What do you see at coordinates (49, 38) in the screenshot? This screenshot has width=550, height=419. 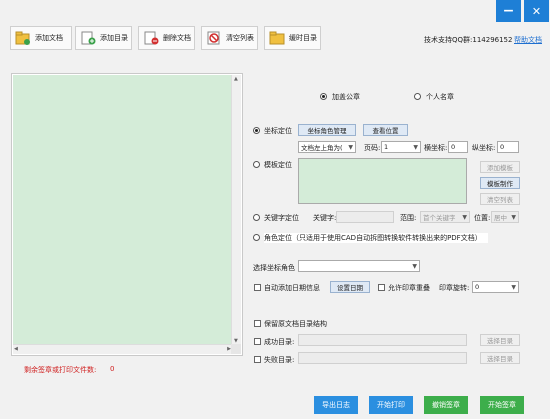 I see `add-doc-label: 添加文档` at bounding box center [49, 38].